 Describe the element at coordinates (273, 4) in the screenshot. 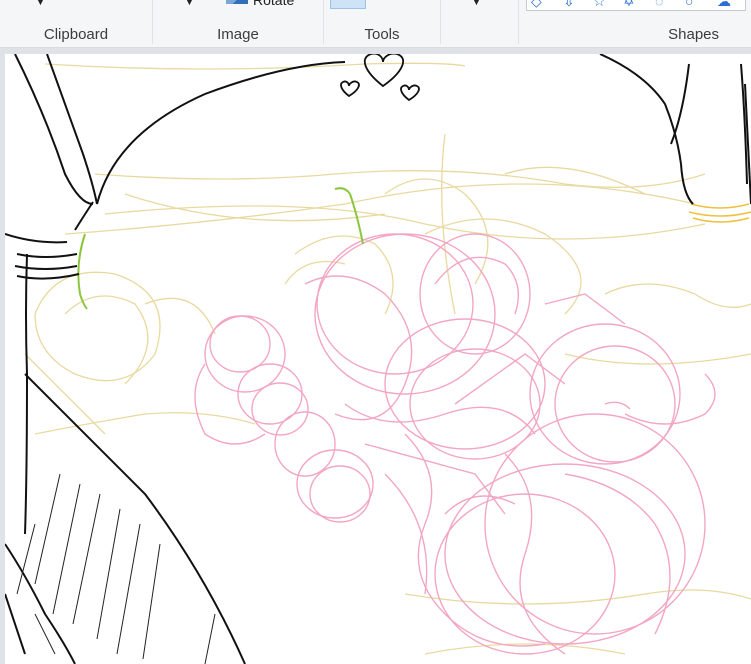

I see `rotate-button: Rotate` at that location.